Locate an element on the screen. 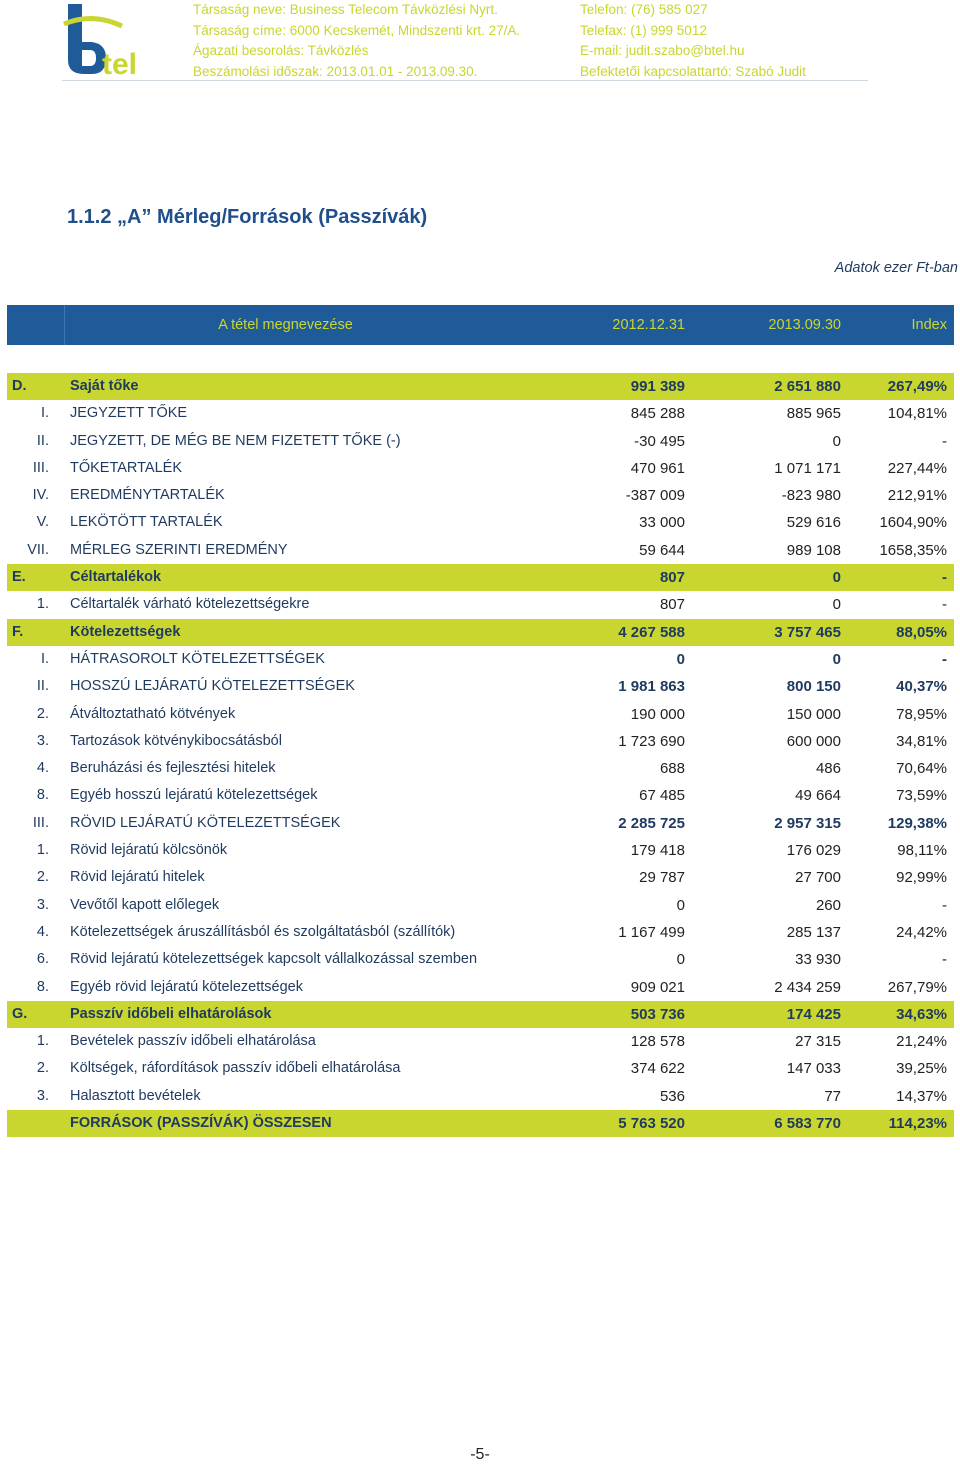  table-row: I. HÁTRASOROLT KÖTELEZETTSÉGEK 0 0 - is located at coordinates (480, 659).